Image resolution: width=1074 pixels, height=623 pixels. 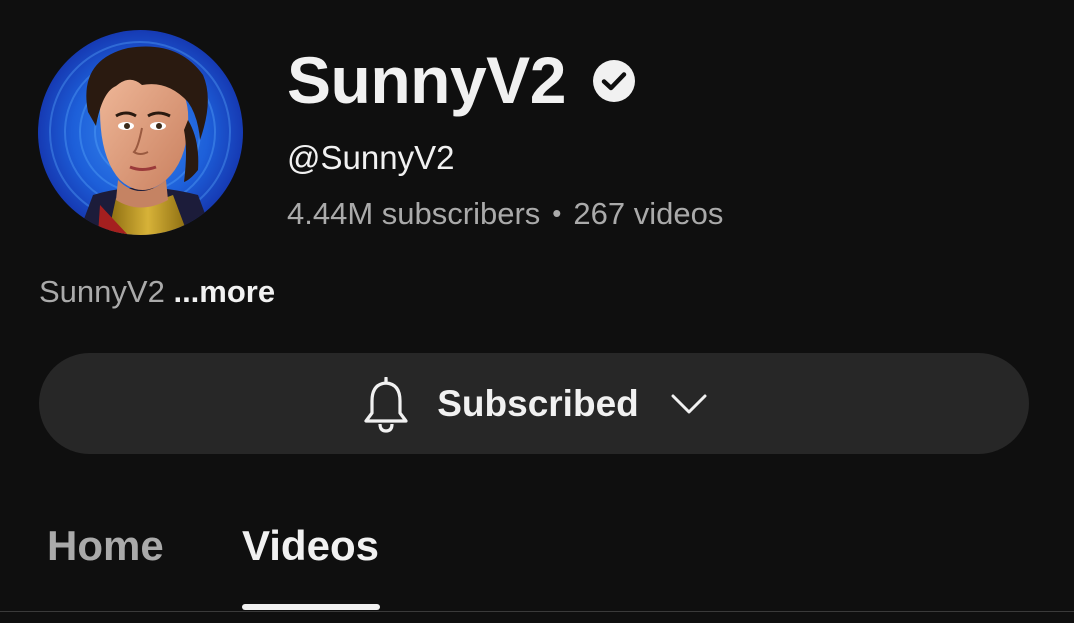 I want to click on channel-avatar, so click(x=140, y=132).